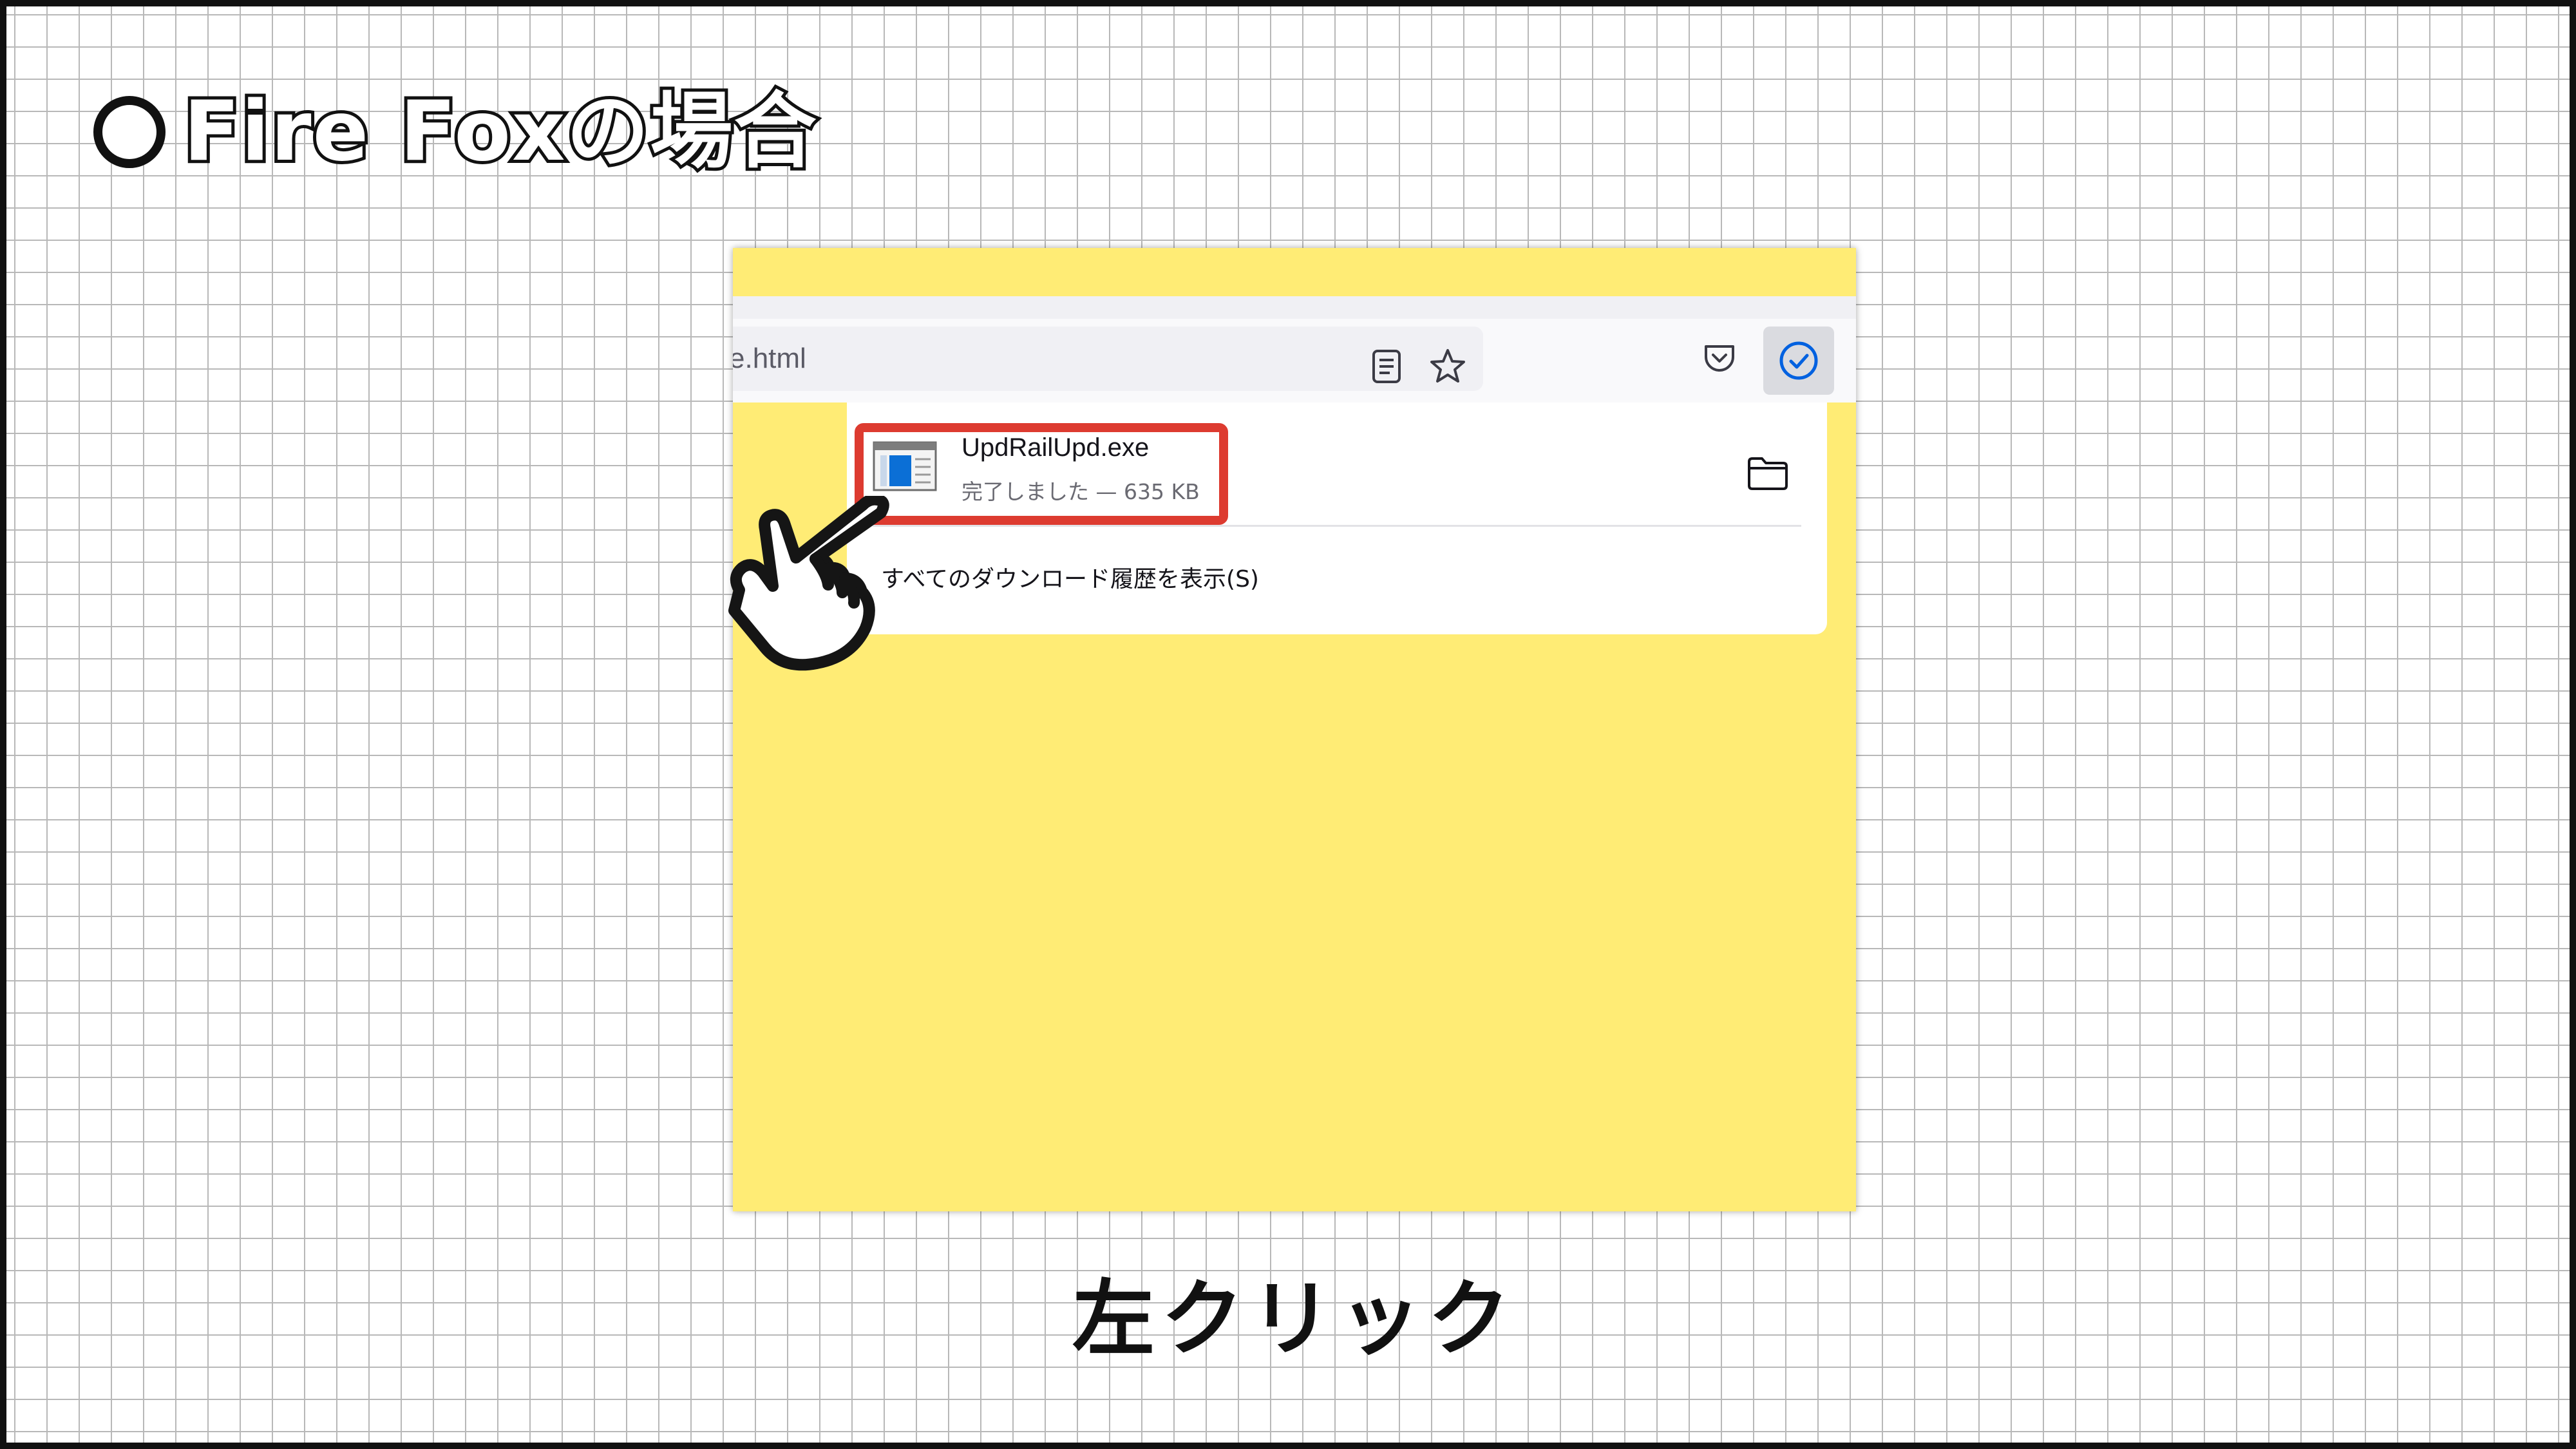 The height and width of the screenshot is (1449, 2576). What do you see at coordinates (1768, 473) in the screenshot?
I see `folder-icon` at bounding box center [1768, 473].